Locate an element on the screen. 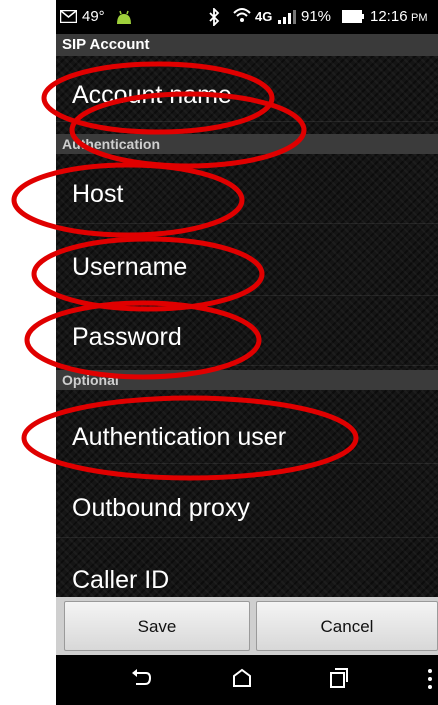 The height and width of the screenshot is (705, 438). outbound-proxy-label: Outbound proxy is located at coordinates (161, 508).